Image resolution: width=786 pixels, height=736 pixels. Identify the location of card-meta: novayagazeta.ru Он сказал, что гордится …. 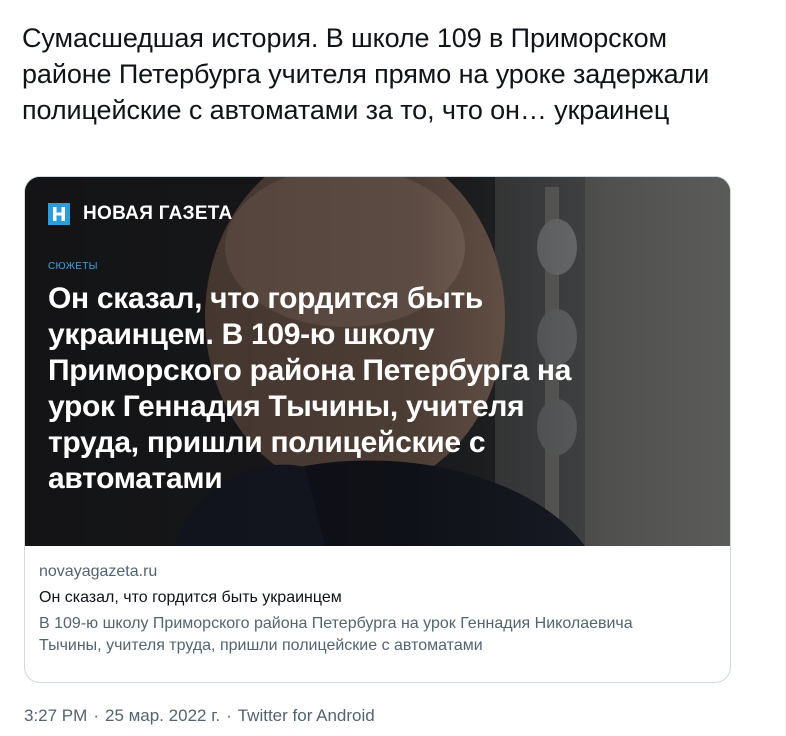
(377, 601).